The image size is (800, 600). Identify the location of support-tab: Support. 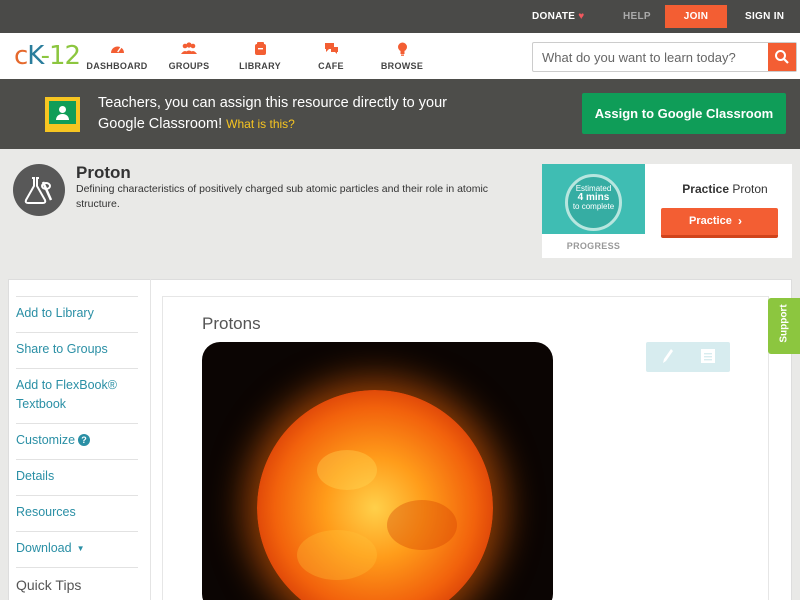
(784, 326).